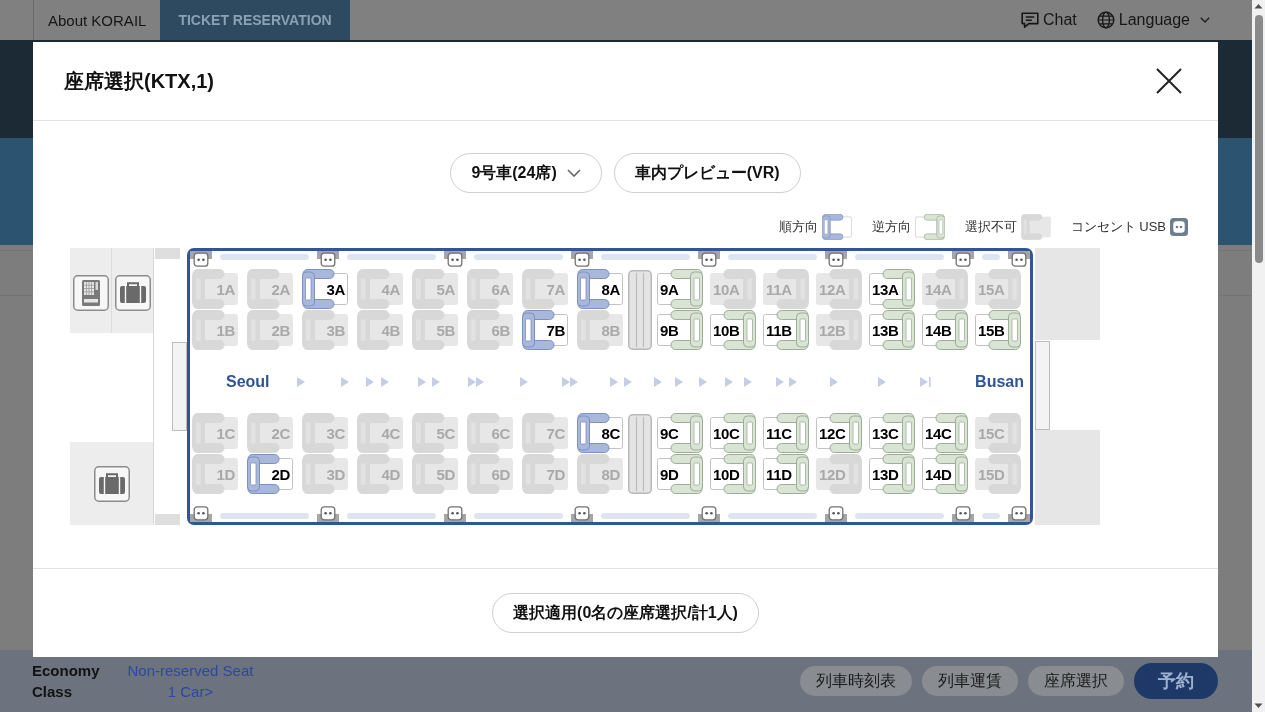 The width and height of the screenshot is (1265, 712). Describe the element at coordinates (970, 681) in the screenshot. I see `footer-button: 列車運賃` at that location.